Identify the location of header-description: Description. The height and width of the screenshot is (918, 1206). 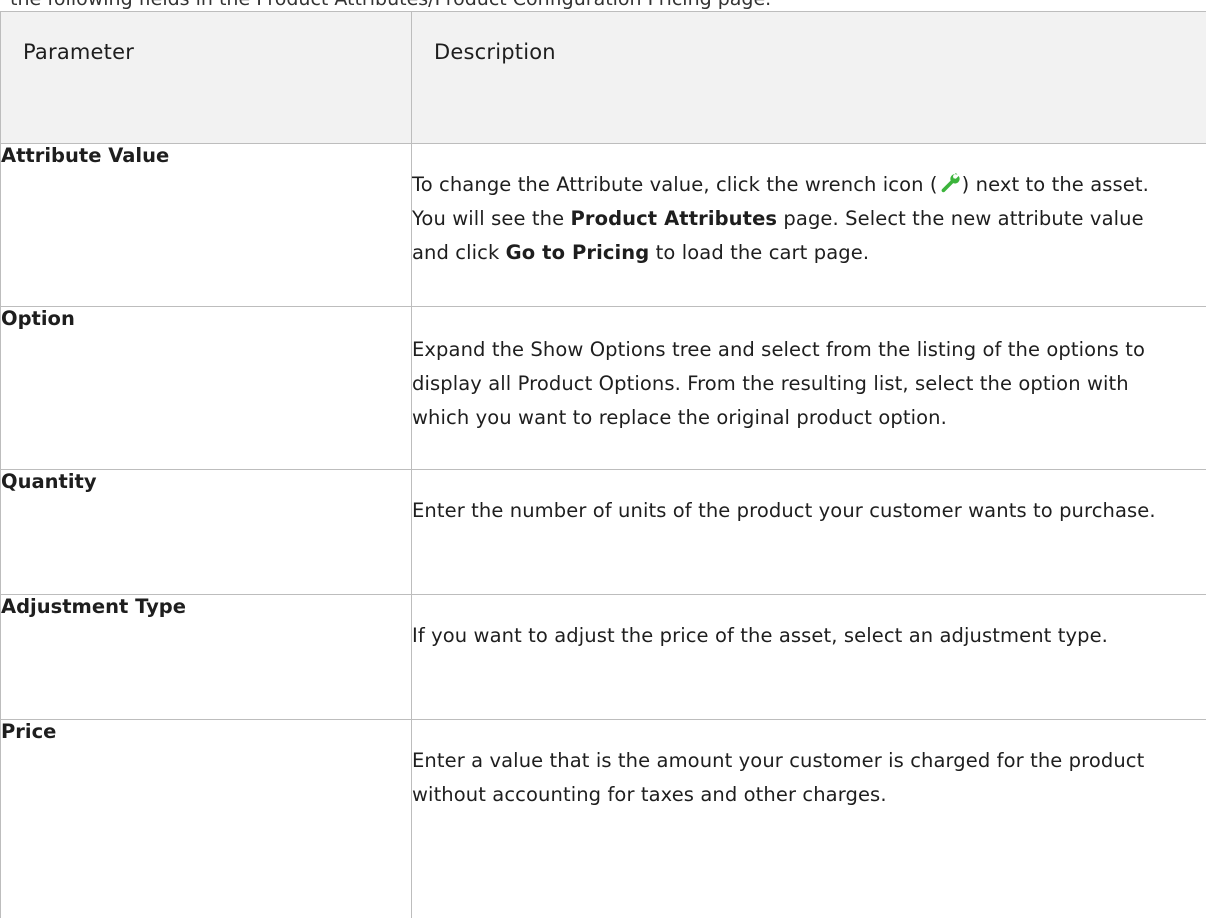
(808, 77).